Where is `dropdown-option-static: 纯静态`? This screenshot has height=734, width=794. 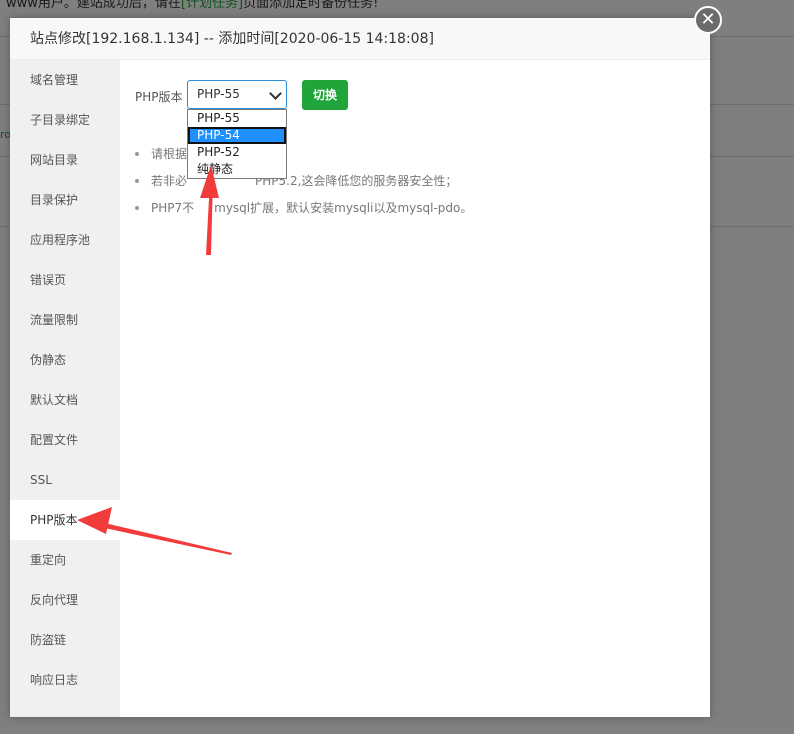 dropdown-option-static: 纯静态 is located at coordinates (237, 169).